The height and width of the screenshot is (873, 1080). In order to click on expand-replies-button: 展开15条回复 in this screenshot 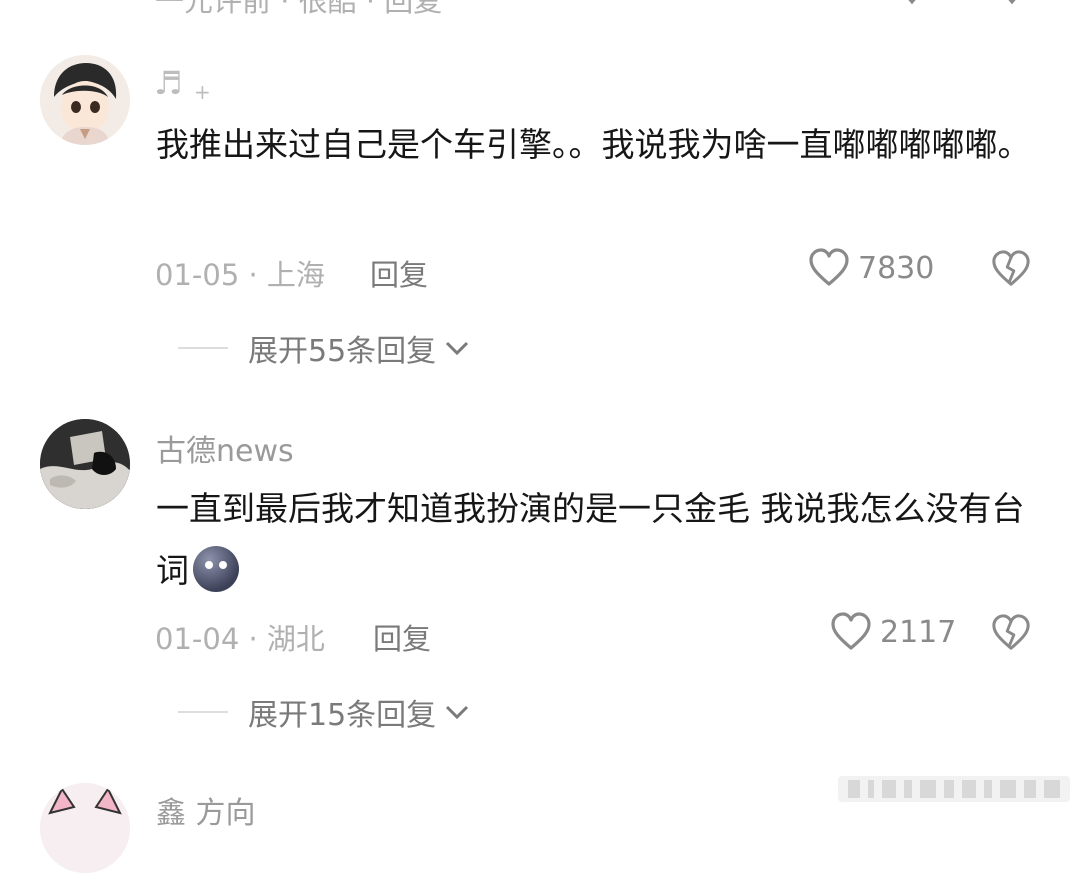, I will do `click(324, 712)`.